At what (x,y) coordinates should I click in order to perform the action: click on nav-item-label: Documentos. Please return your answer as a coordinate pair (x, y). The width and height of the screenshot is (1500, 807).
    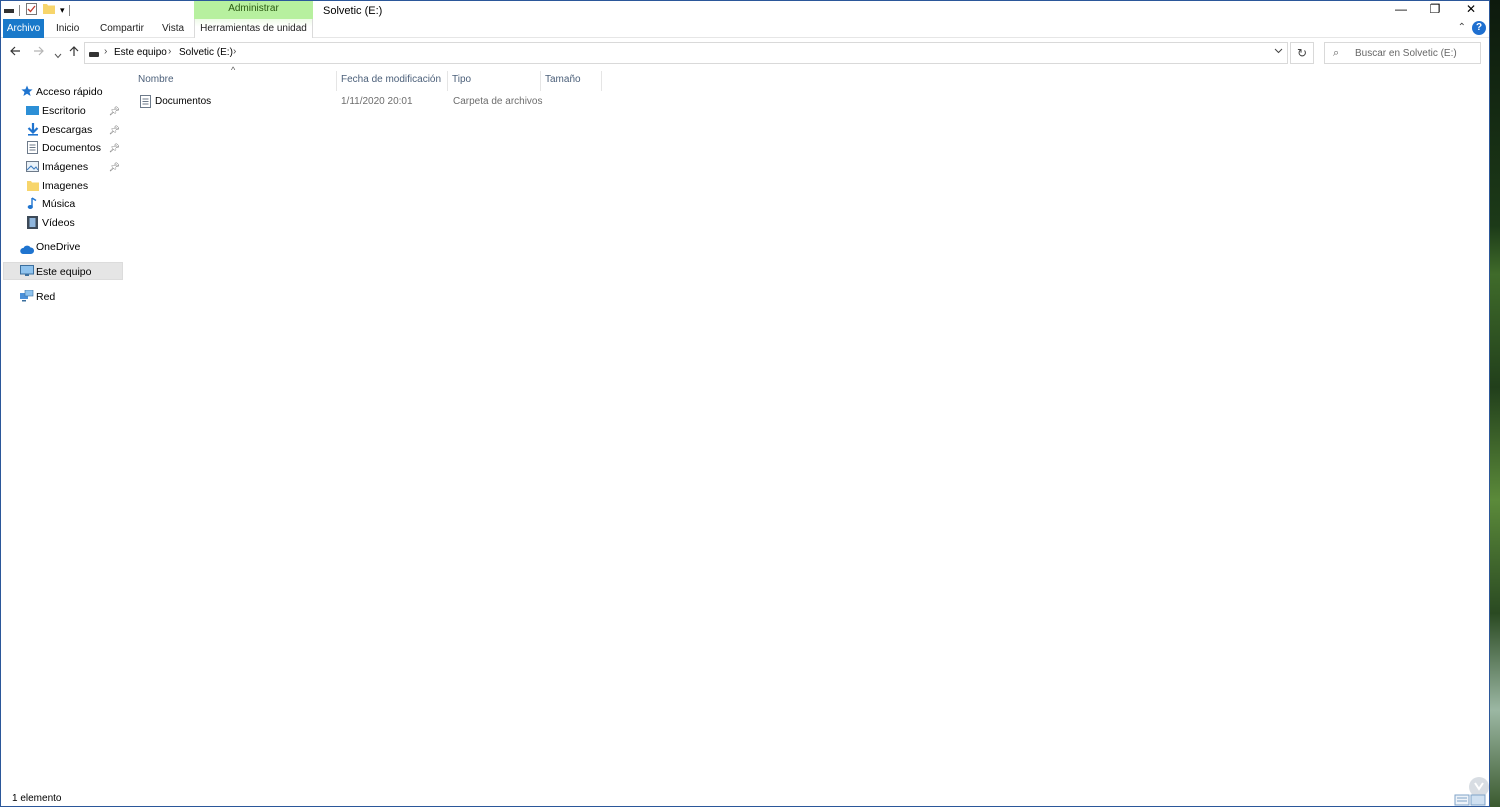
    Looking at the image, I should click on (71, 148).